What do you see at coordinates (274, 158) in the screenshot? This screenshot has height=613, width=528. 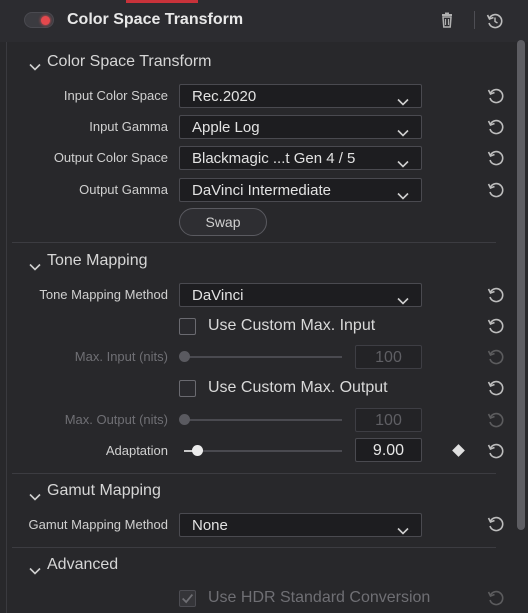 I see `output-color-space-value: Blackmagic ...t Gen 4 / 5` at bounding box center [274, 158].